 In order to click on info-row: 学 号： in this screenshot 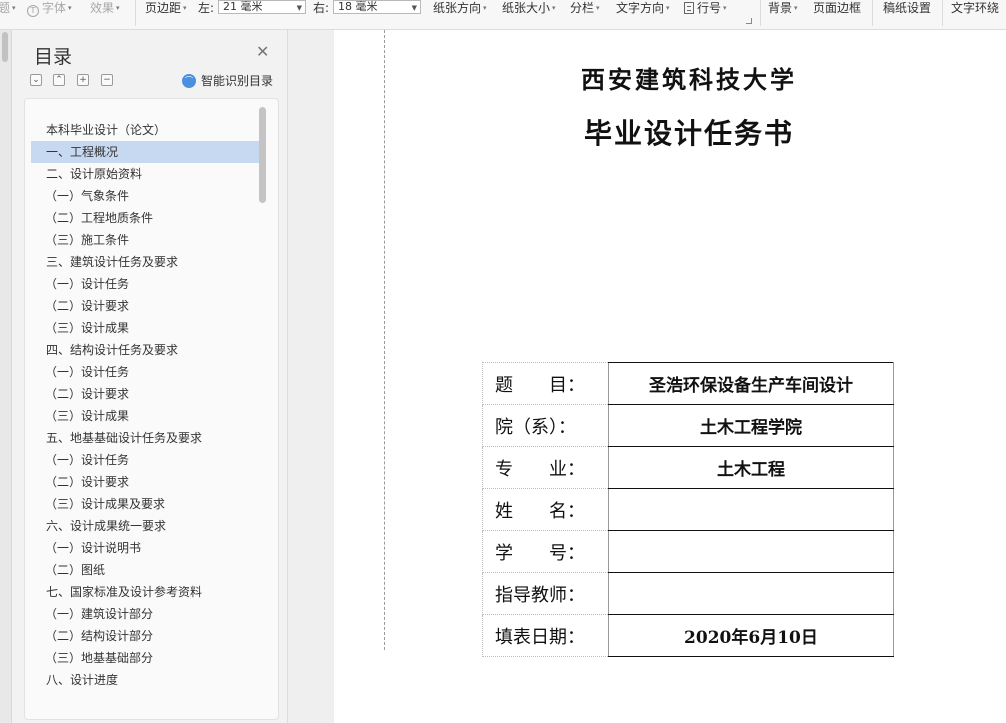, I will do `click(688, 551)`.